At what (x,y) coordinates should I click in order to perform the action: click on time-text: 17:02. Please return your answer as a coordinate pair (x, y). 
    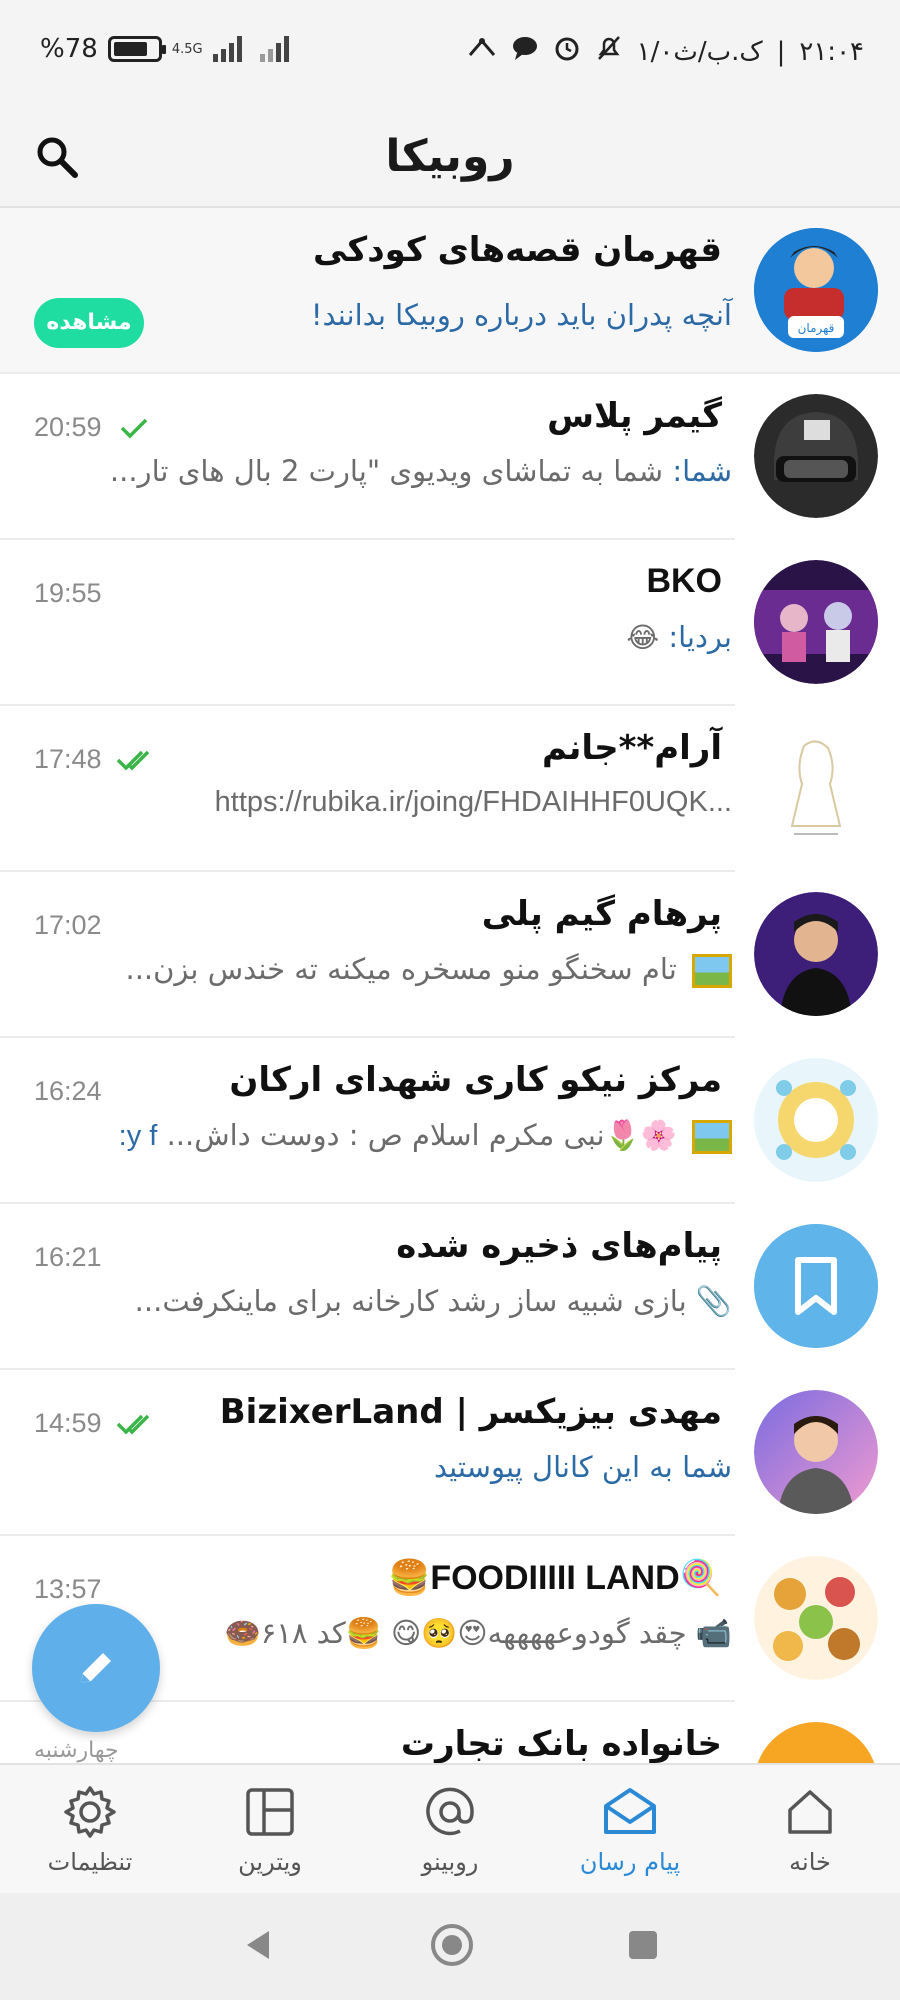
    Looking at the image, I should click on (68, 925).